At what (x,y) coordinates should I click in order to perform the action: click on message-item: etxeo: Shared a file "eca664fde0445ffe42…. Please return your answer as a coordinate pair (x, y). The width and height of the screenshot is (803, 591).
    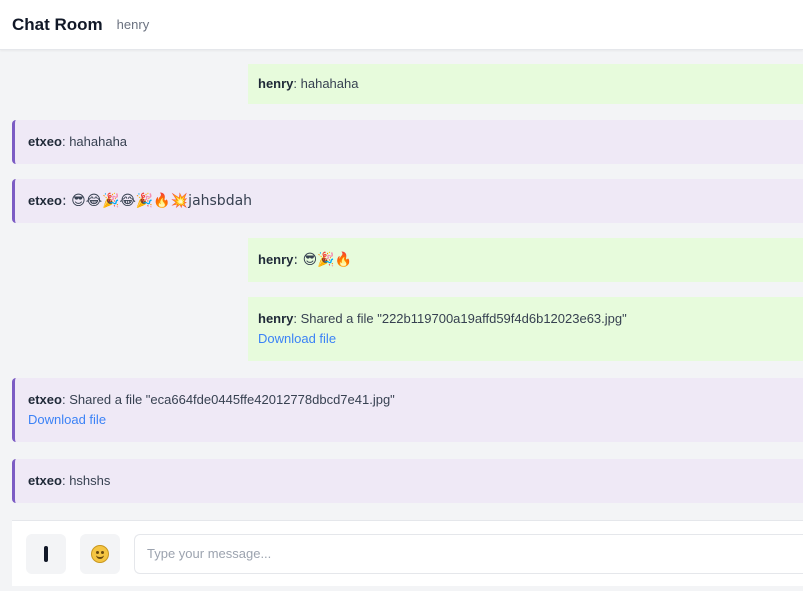
    Looking at the image, I should click on (407, 410).